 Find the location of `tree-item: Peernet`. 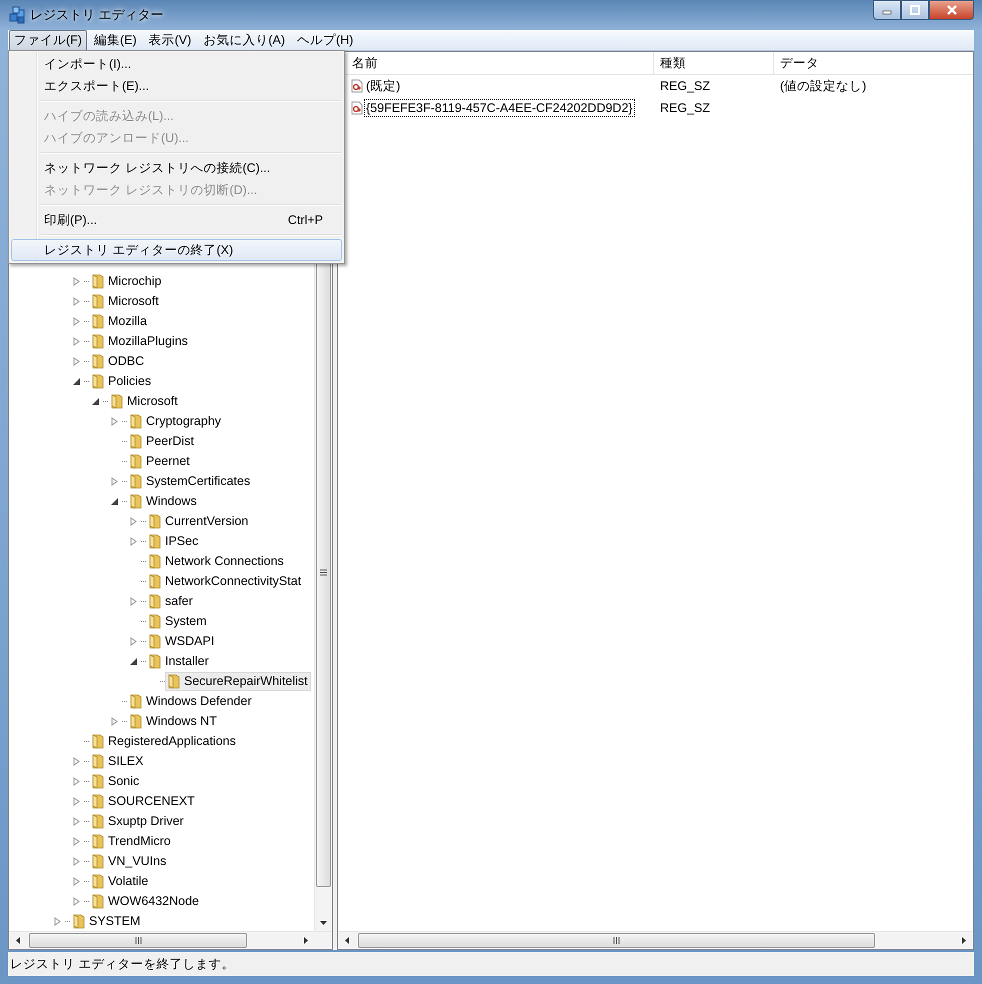

tree-item: Peernet is located at coordinates (168, 461).